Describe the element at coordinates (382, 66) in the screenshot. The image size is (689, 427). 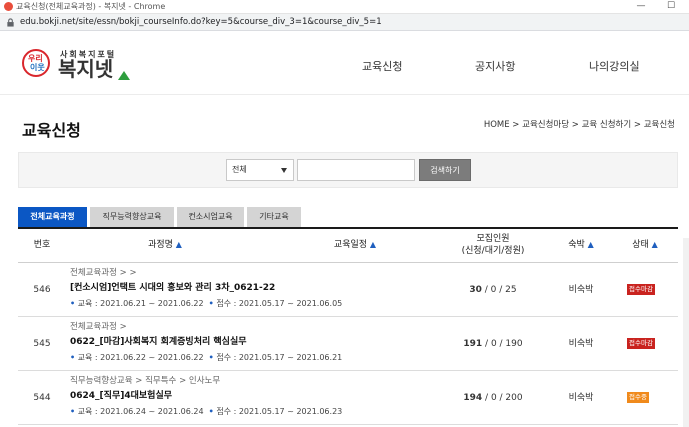
I see `nav-item-course-apply: 교육신청` at that location.